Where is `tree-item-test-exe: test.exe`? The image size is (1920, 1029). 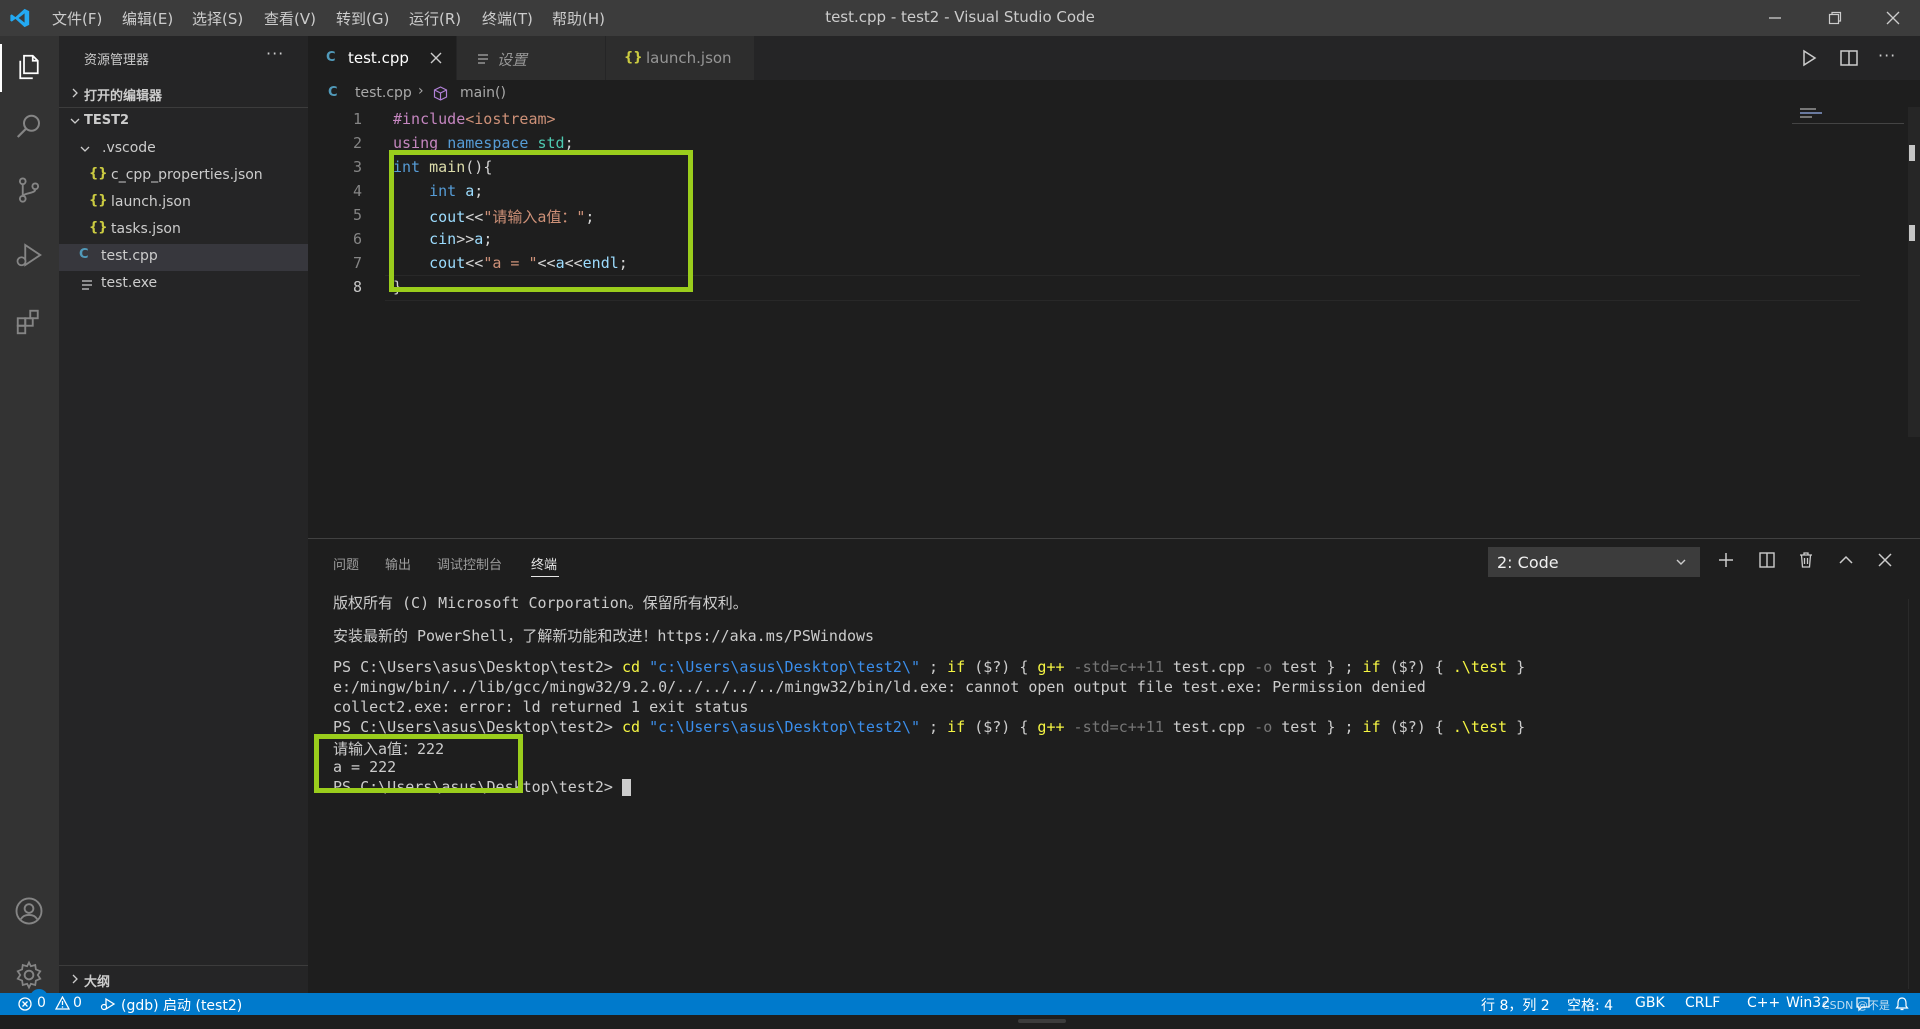
tree-item-test-exe: test.exe is located at coordinates (183, 284).